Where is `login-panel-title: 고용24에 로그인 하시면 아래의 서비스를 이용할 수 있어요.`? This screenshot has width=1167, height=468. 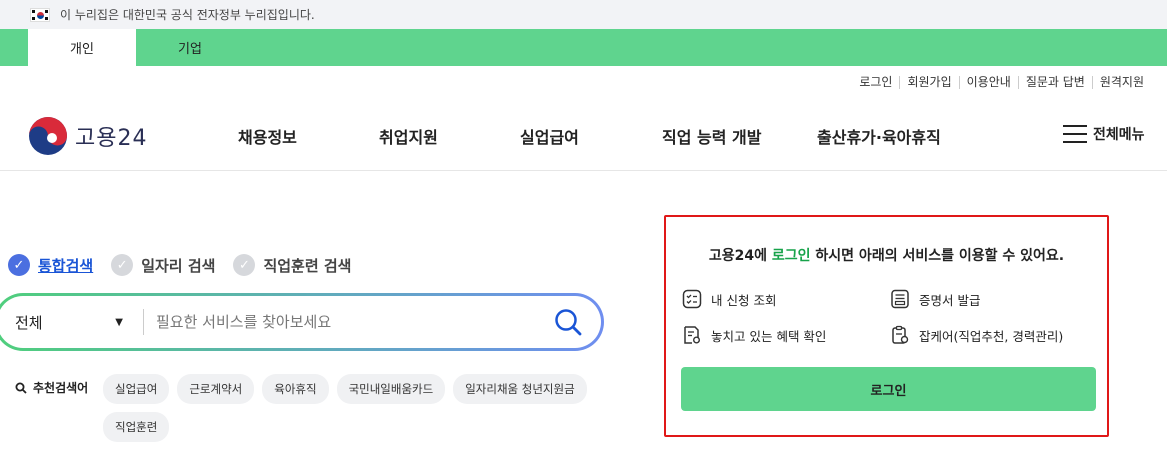
login-panel-title: 고용24에 로그인 하시면 아래의 서비스를 이용할 수 있어요. is located at coordinates (886, 255).